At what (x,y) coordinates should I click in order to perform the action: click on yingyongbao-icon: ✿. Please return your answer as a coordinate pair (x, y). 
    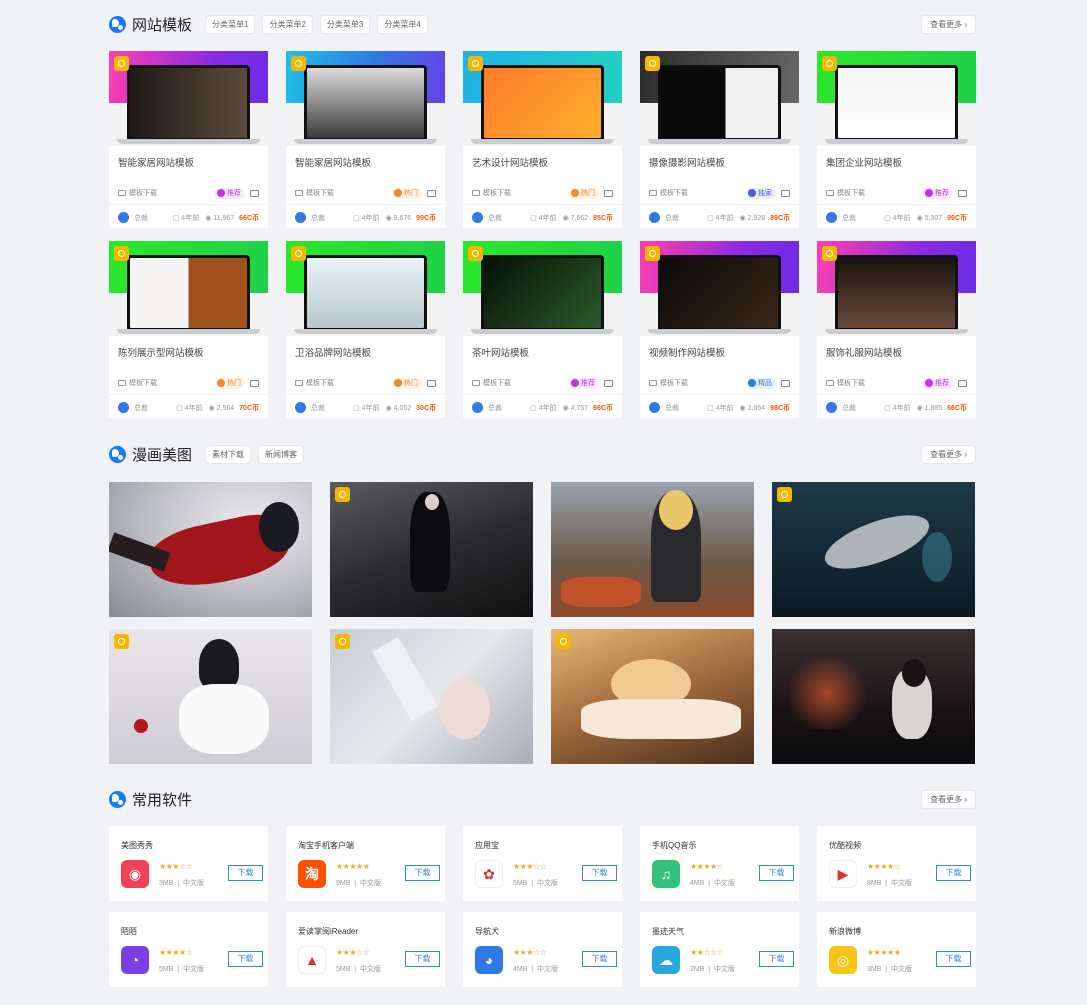
    Looking at the image, I should click on (489, 874).